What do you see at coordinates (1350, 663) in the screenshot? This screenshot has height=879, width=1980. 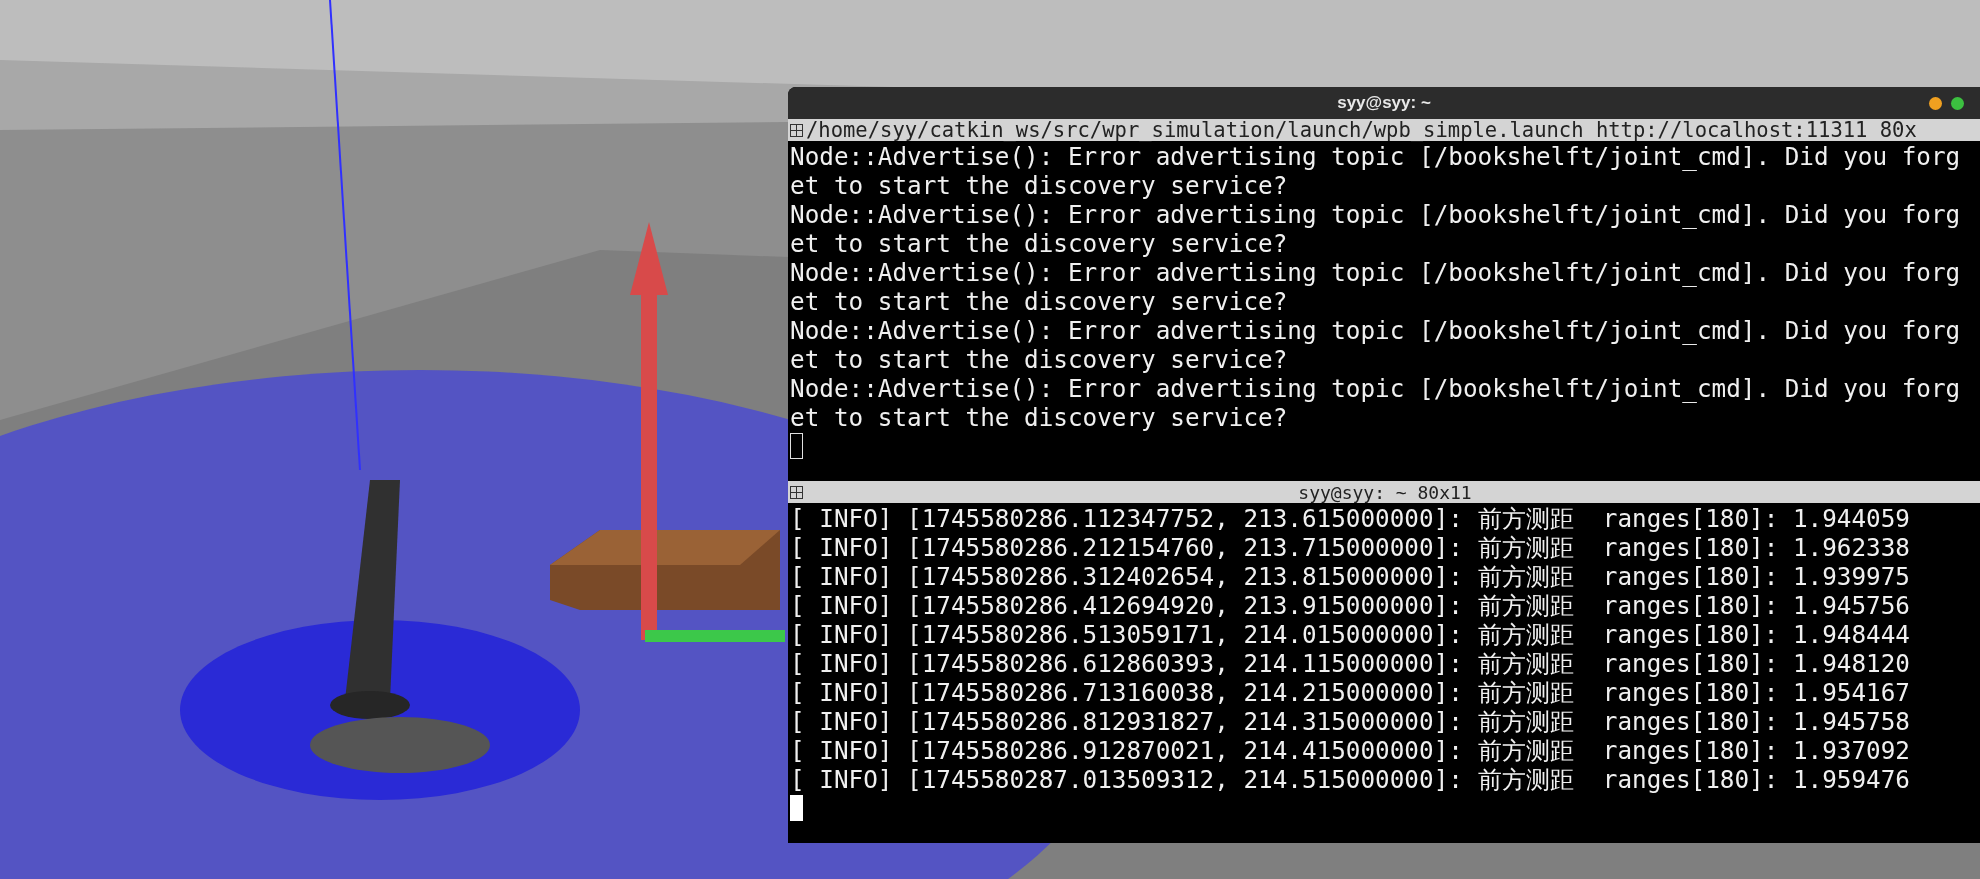 I see `terminal-line: [ INFO] [1745580286.612860393, 214.115000000]: 前方测距 ranges[180]: 1.948120` at bounding box center [1350, 663].